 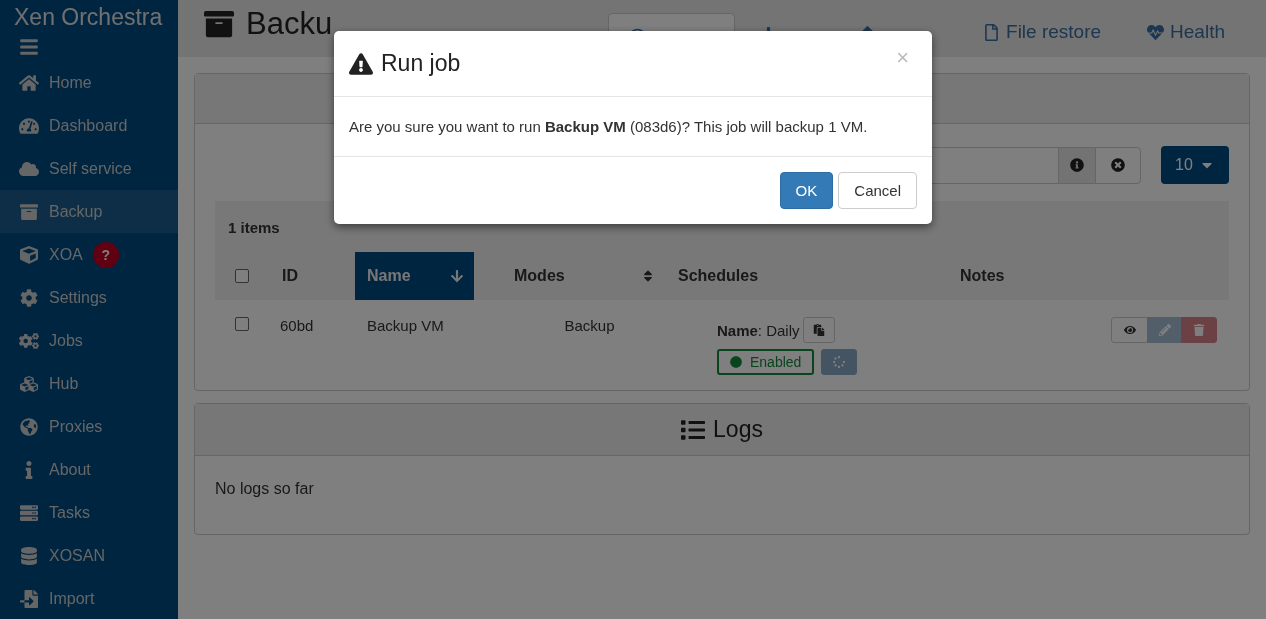 I want to click on trash-icon, so click(x=1199, y=330).